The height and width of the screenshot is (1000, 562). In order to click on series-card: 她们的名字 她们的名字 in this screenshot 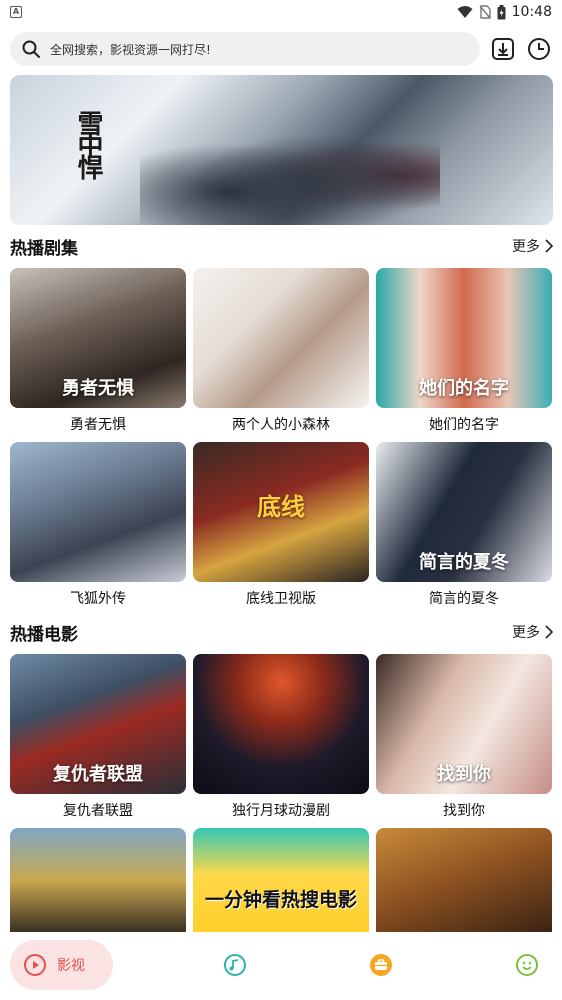, I will do `click(464, 355)`.